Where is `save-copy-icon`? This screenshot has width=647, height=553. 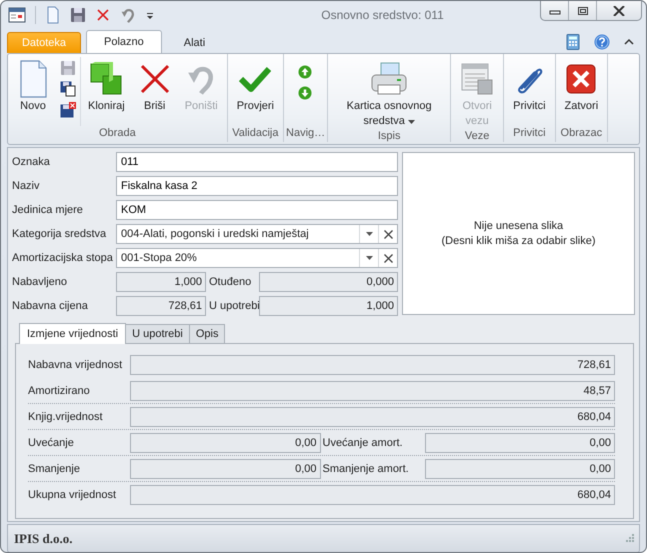 save-copy-icon is located at coordinates (68, 88).